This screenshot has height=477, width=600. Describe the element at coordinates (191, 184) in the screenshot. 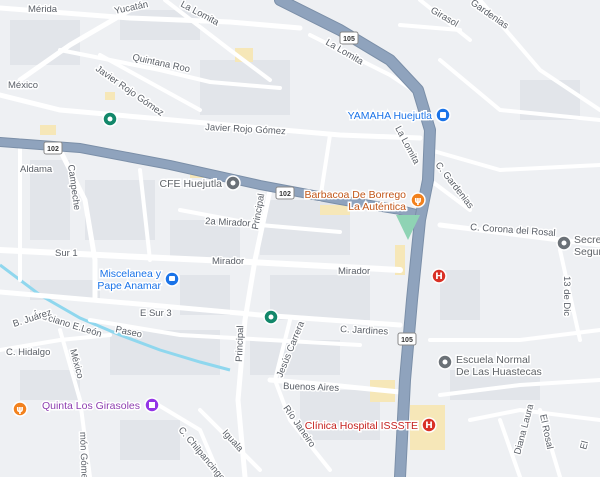

I see `cfe-label: CFE Huejutla` at that location.